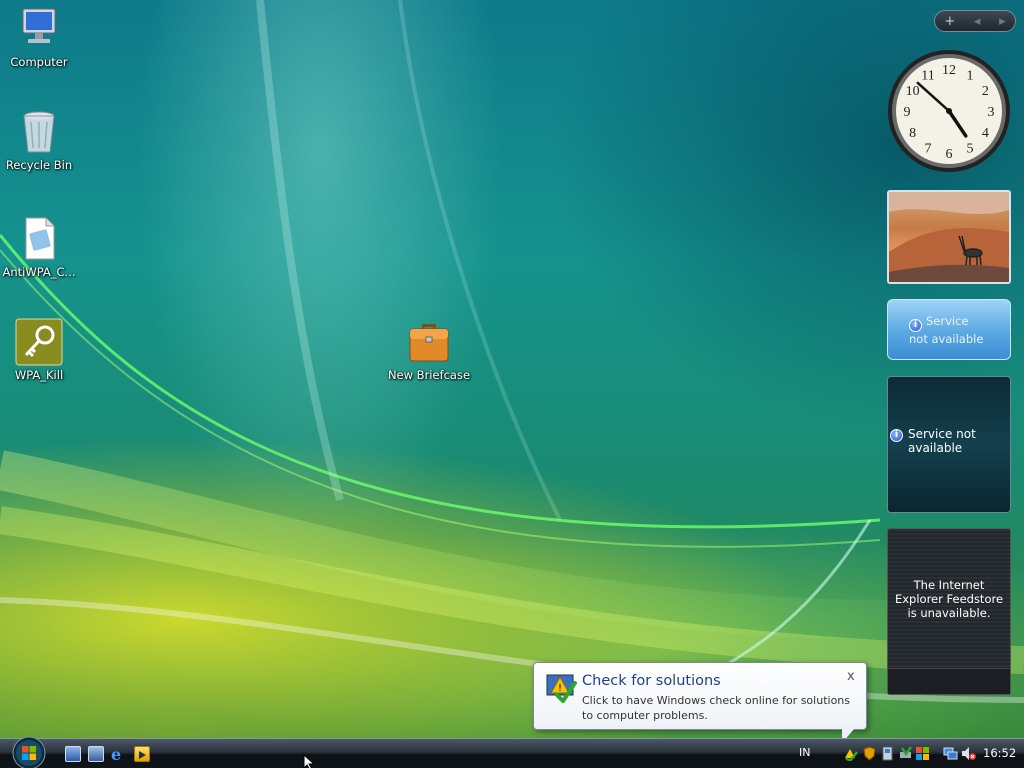 The image size is (1024, 768). I want to click on sidebar-controls: + ◂ ▸, so click(975, 21).